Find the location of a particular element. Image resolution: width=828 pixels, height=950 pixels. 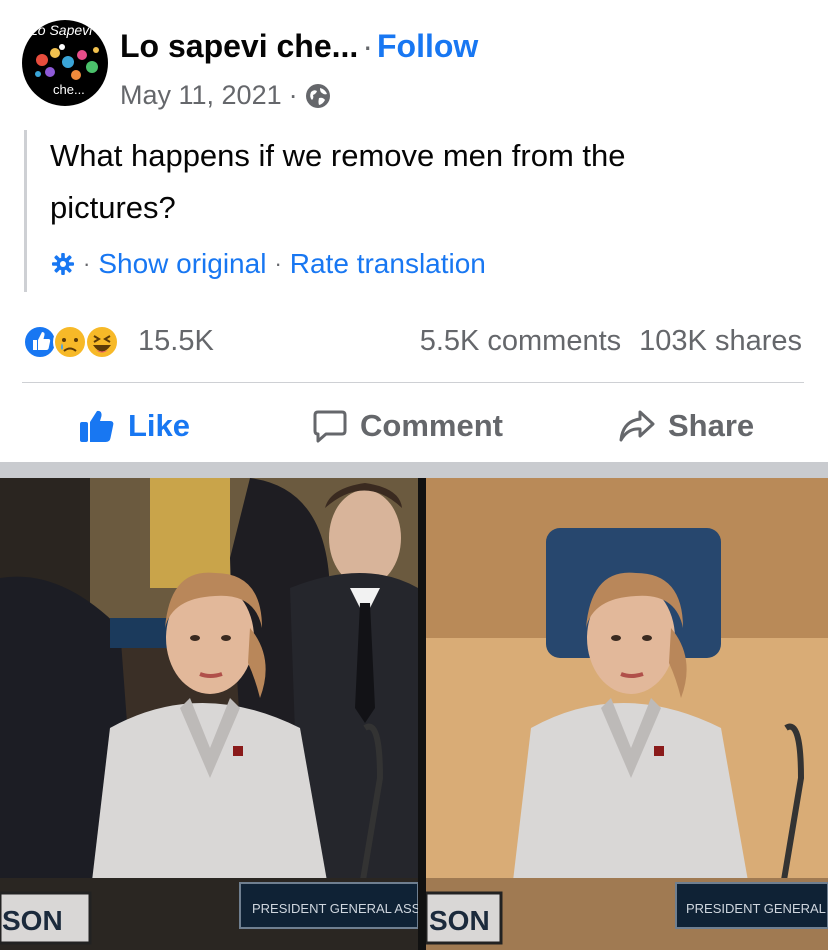

post-meta: May 11, 2021 · is located at coordinates (225, 95).